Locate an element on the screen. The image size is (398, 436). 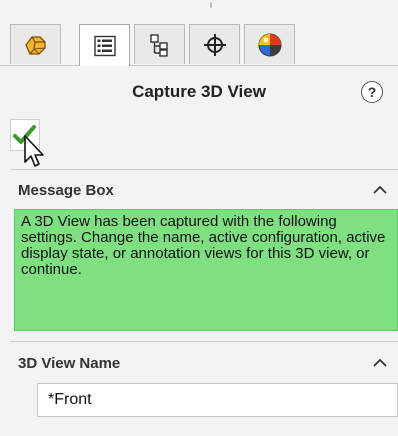
display-manager-icon is located at coordinates (269, 44).